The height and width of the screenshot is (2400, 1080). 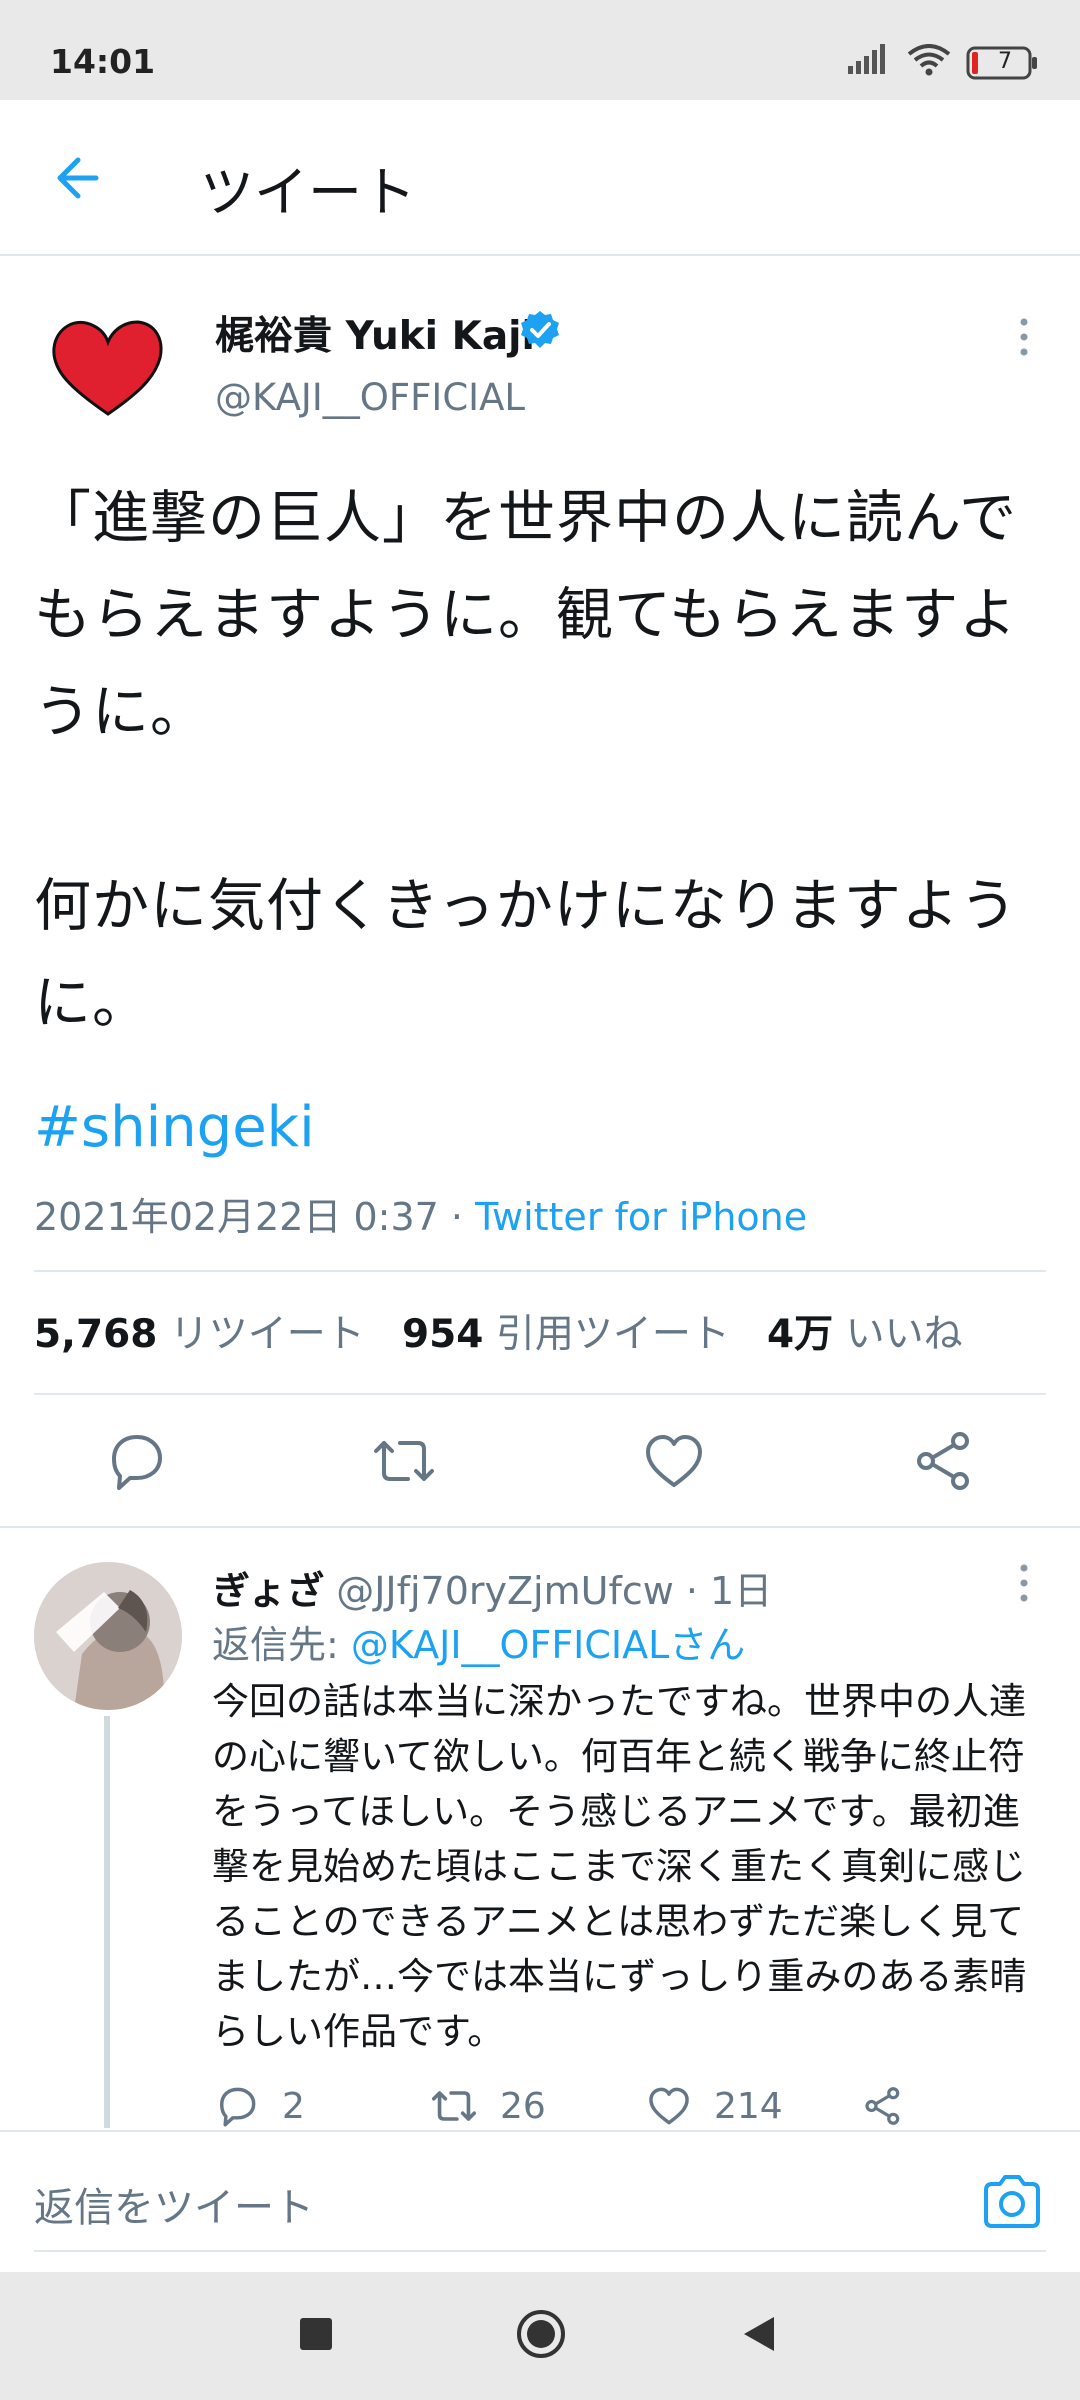 I want to click on replying-to: 返信先: @KAJI__OFFICIALさん, so click(x=478, y=1641).